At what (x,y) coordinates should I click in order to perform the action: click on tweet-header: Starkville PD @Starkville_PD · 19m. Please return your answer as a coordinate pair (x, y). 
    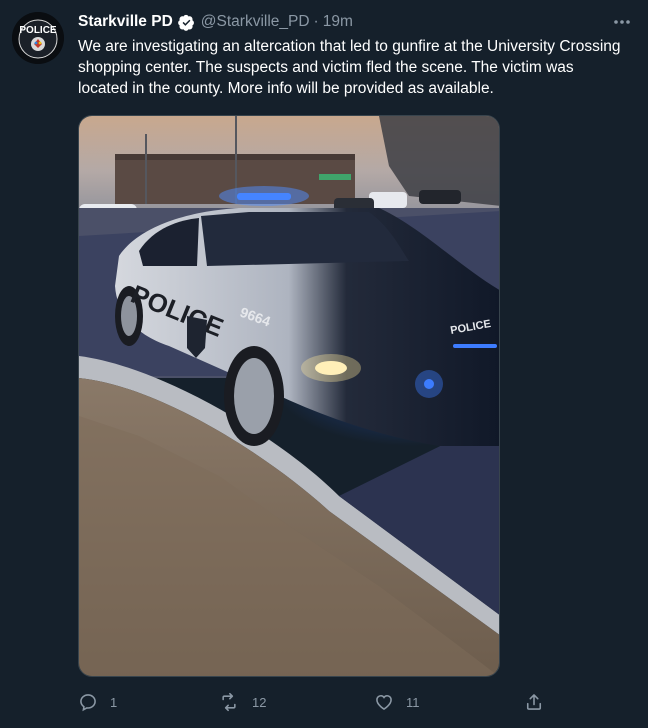
    Looking at the image, I should click on (353, 22).